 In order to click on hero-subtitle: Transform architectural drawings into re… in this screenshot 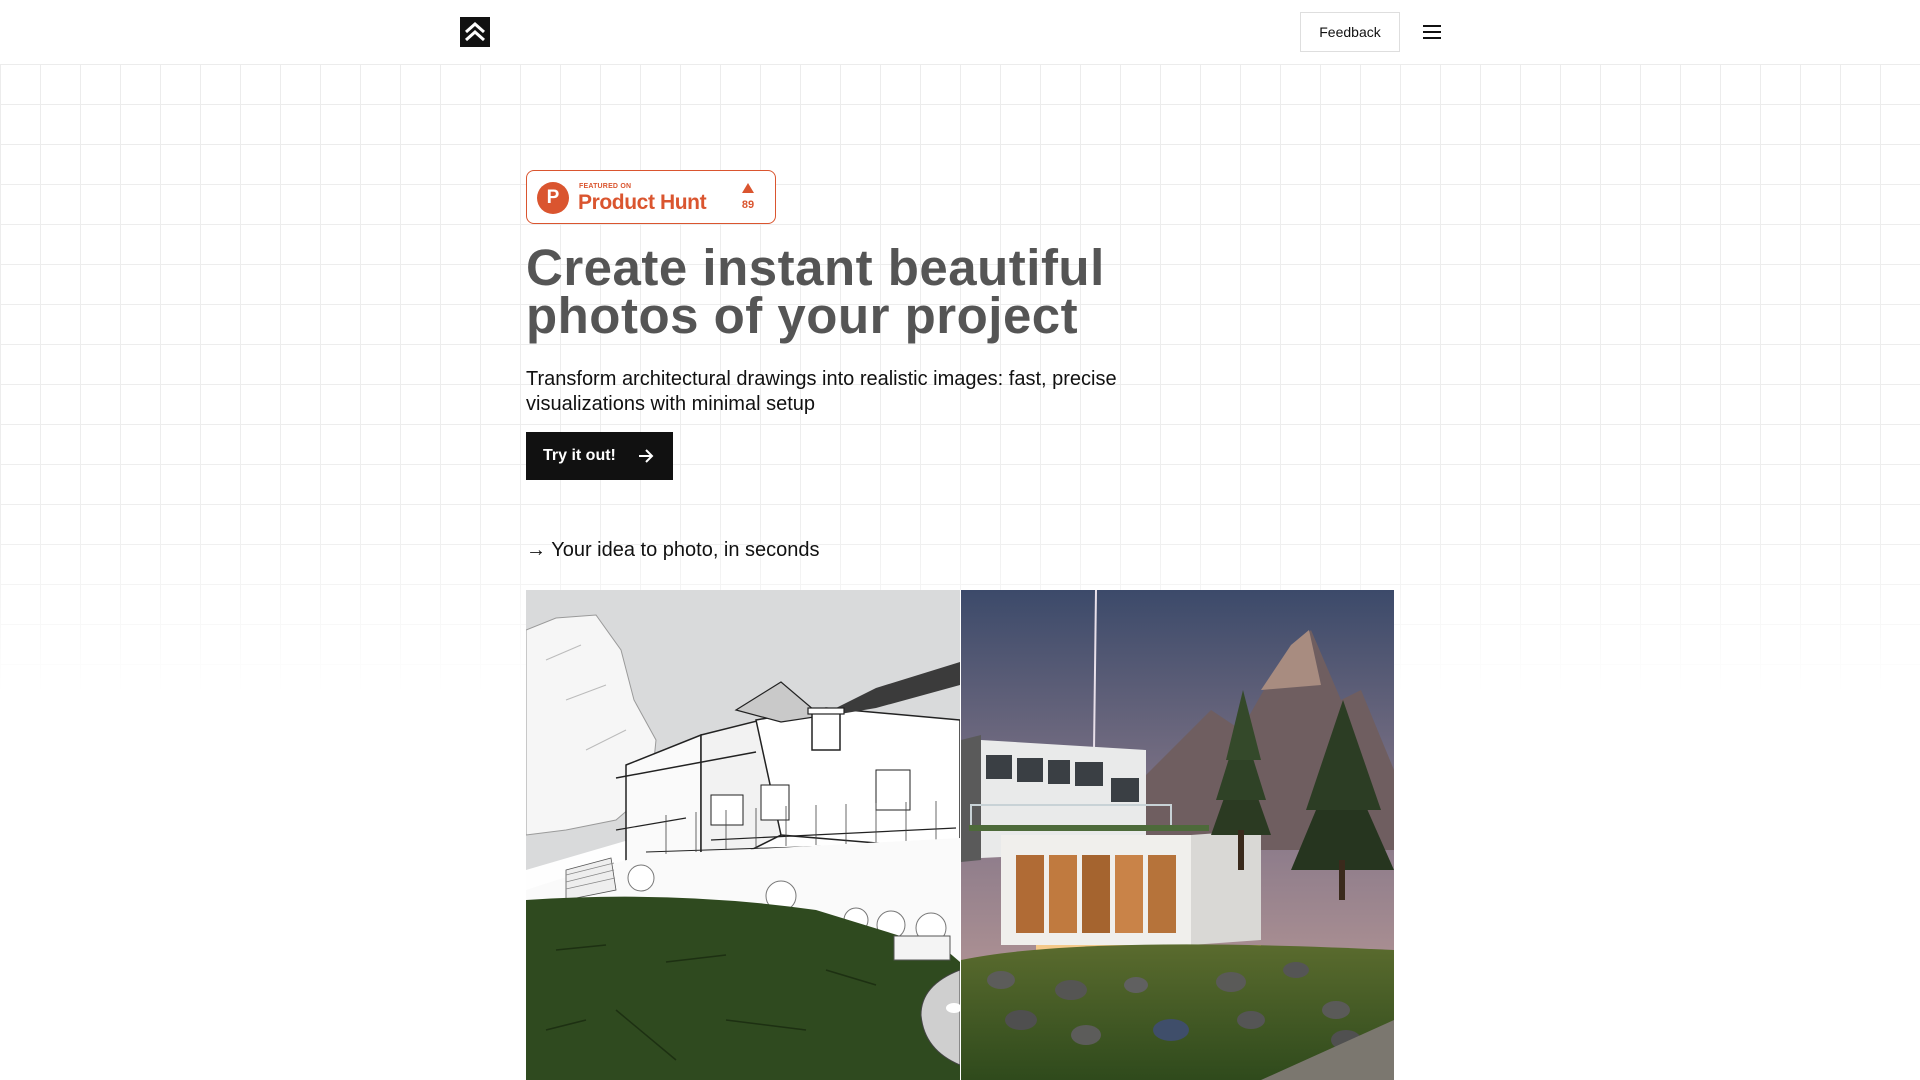, I will do `click(856, 392)`.